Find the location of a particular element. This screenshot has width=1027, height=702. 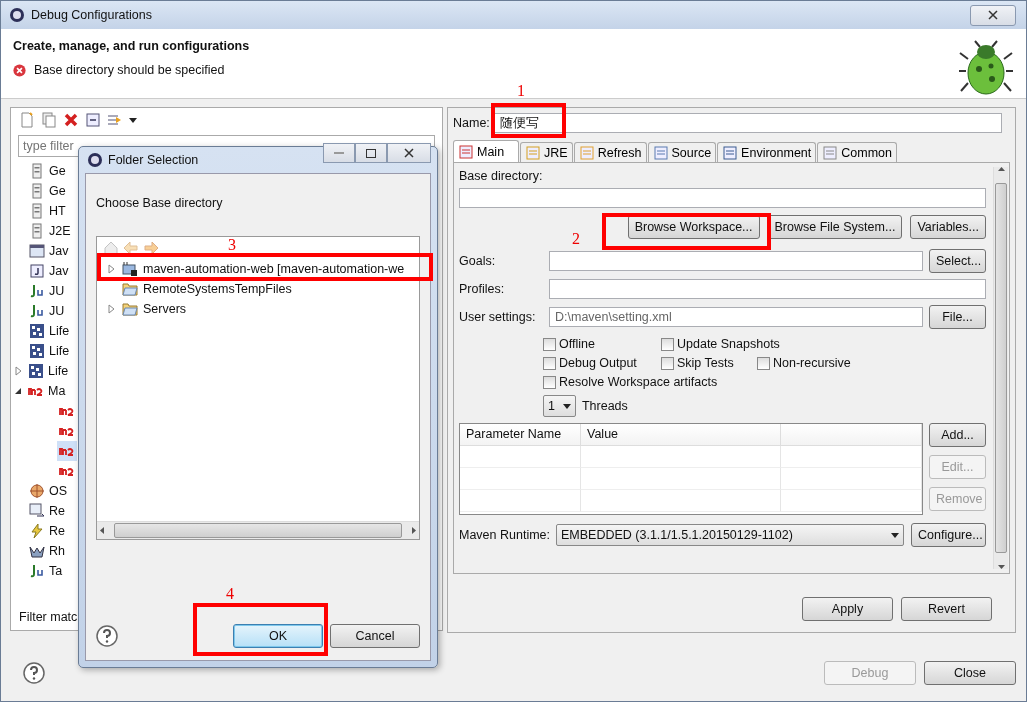

checkbox-label: Debug Output is located at coordinates (598, 363).